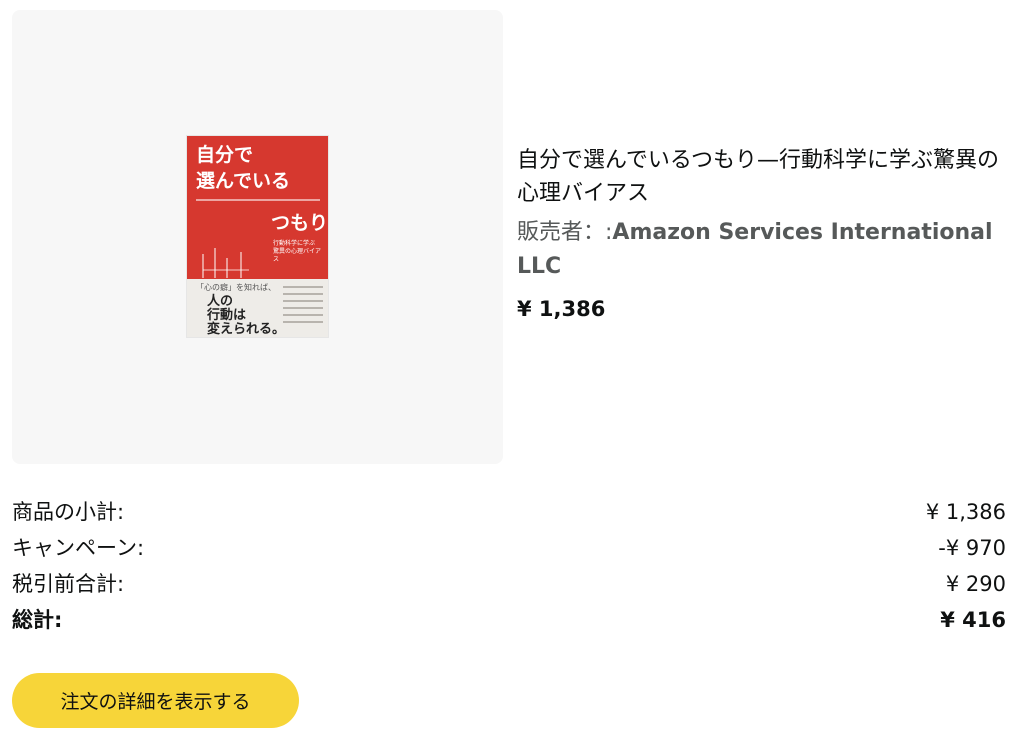 This screenshot has height=742, width=1024. I want to click on summary-value: ¥ 1,386, so click(965, 512).